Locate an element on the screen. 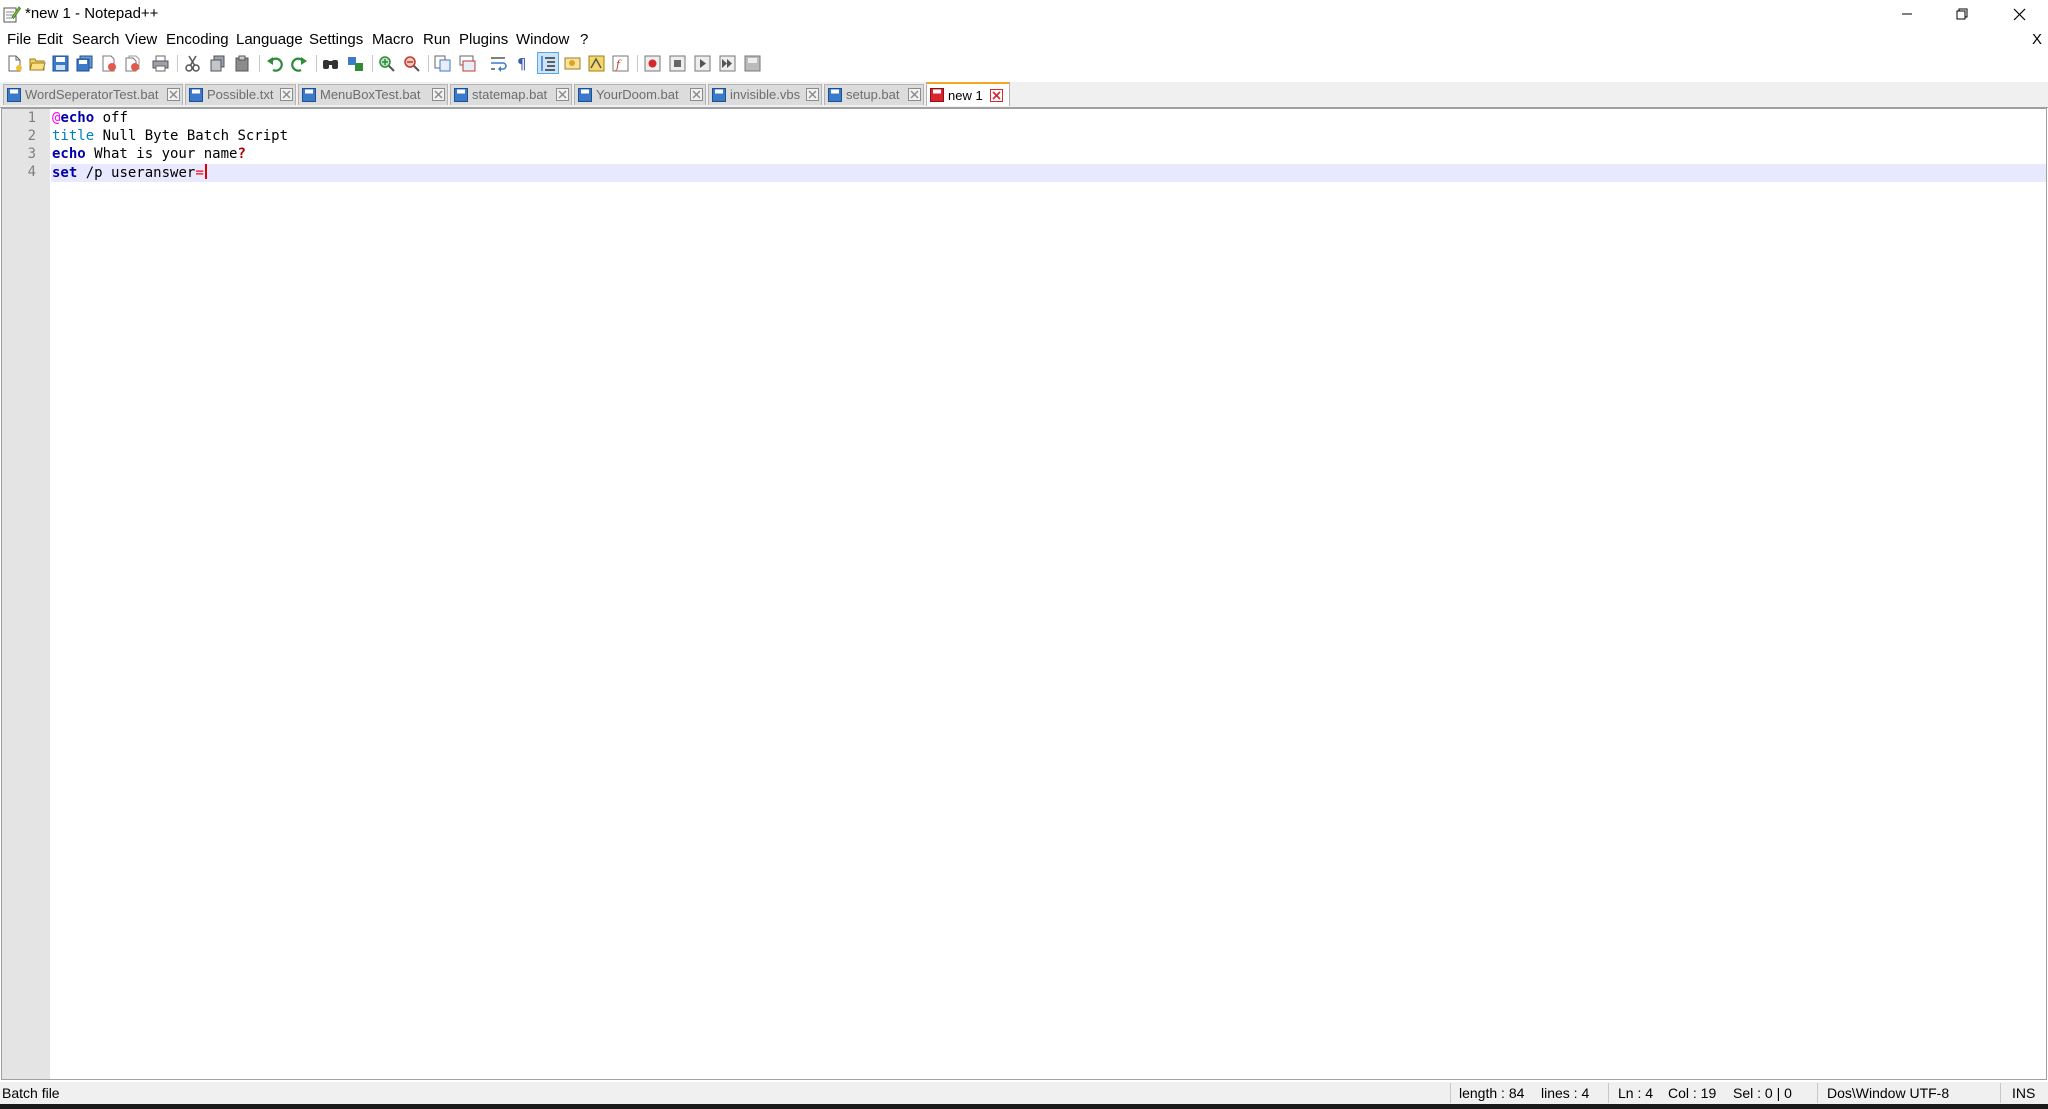 This screenshot has width=2048, height=1109. close-document-button: X is located at coordinates (2037, 39).